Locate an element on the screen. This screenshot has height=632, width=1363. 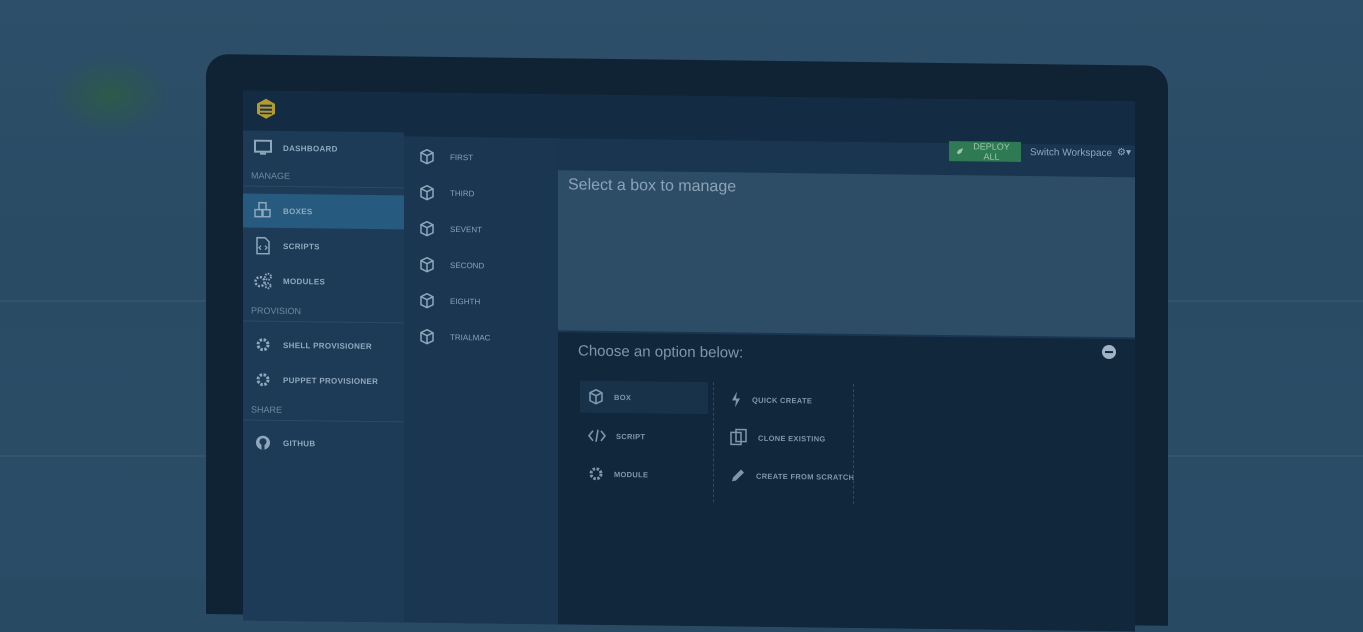
sidebar-item-label: SCRIPTS is located at coordinates (301, 246).